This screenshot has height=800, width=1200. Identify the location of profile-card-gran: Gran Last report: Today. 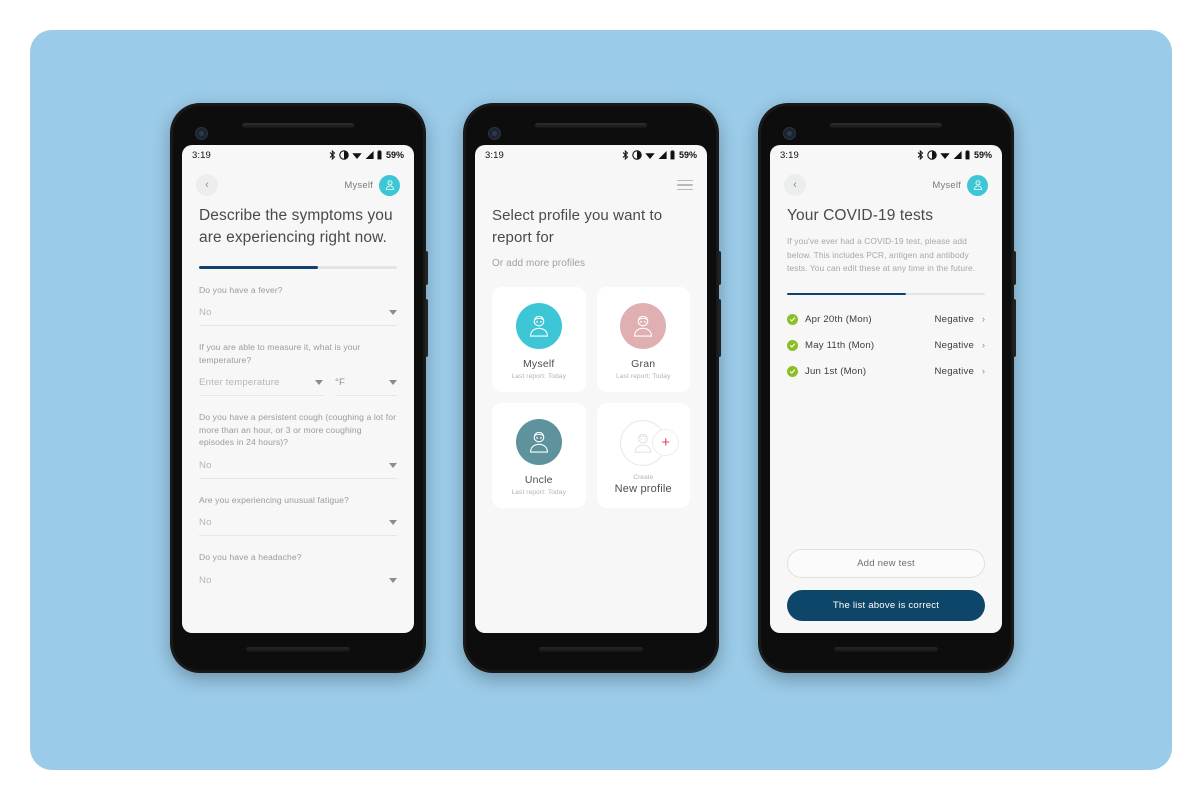
(643, 339).